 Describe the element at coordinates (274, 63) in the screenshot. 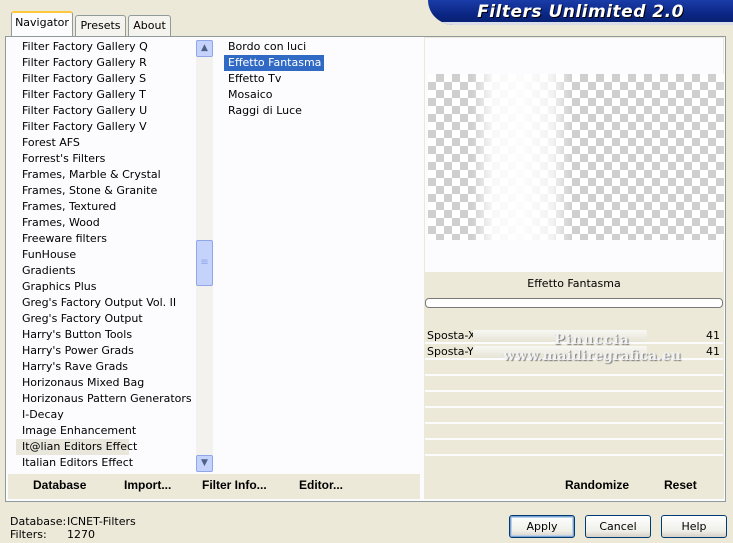

I see `filter-item-label: Effetto Fantasma` at that location.